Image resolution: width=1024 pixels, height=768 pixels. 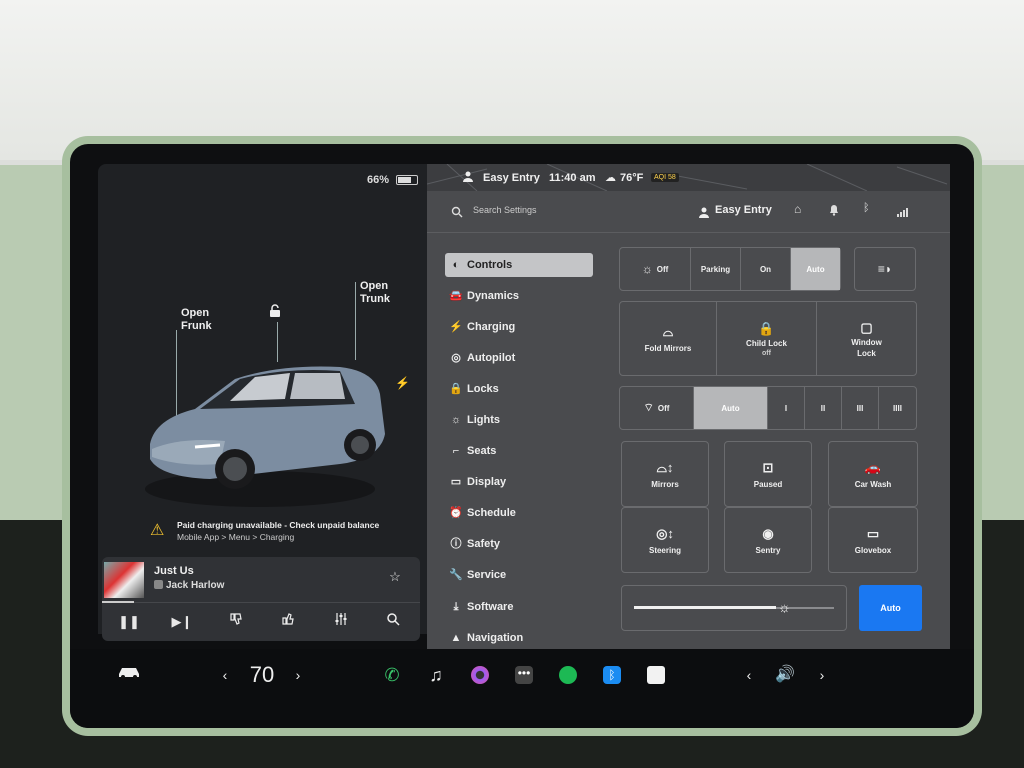 I want to click on seat-icon: ⌐, so click(x=456, y=451).